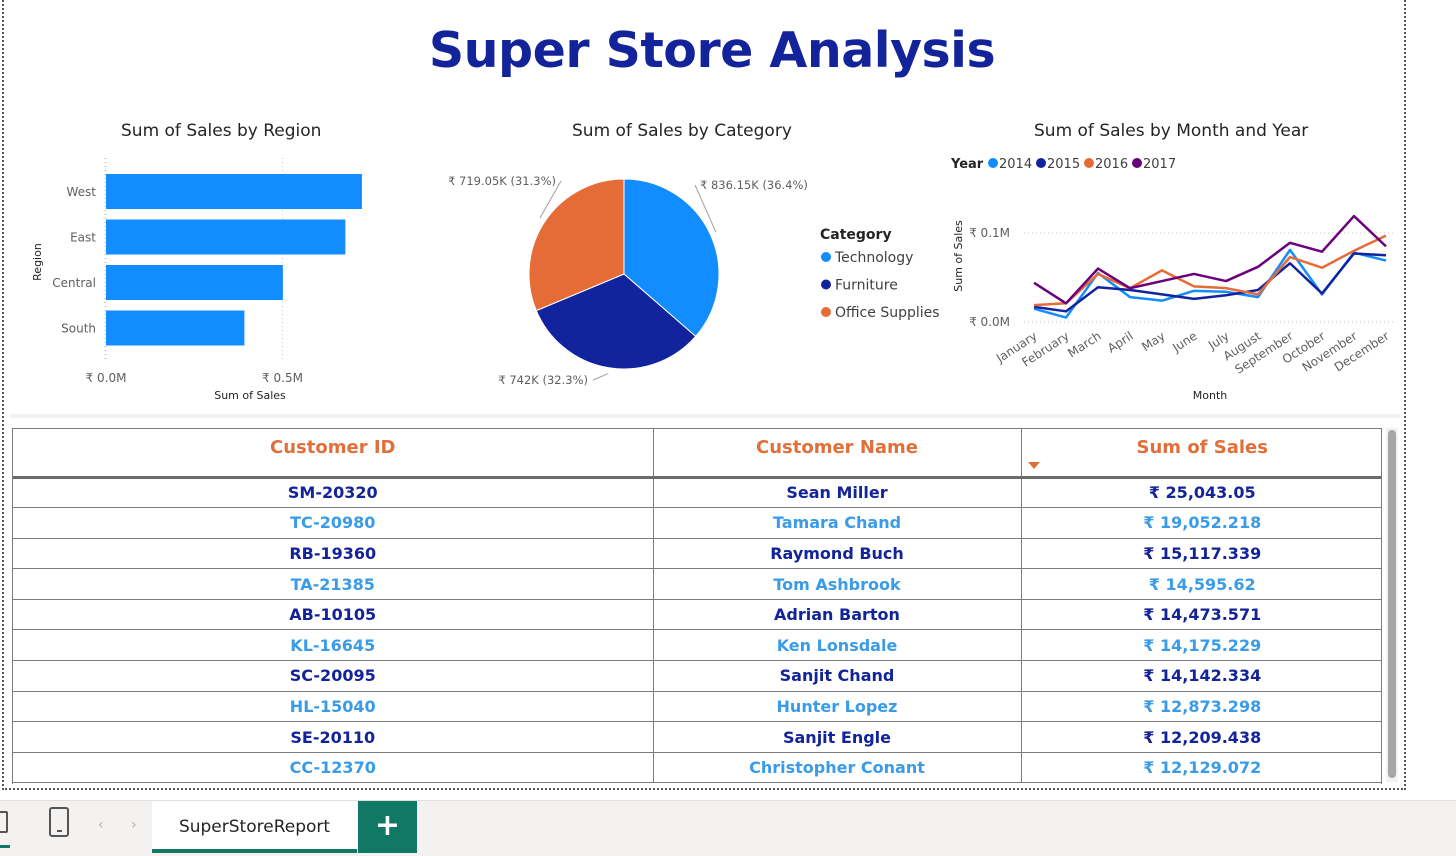  What do you see at coordinates (502, 181) in the screenshot?
I see `pie-data-label: ₹ 719.05K (31.3%)` at bounding box center [502, 181].